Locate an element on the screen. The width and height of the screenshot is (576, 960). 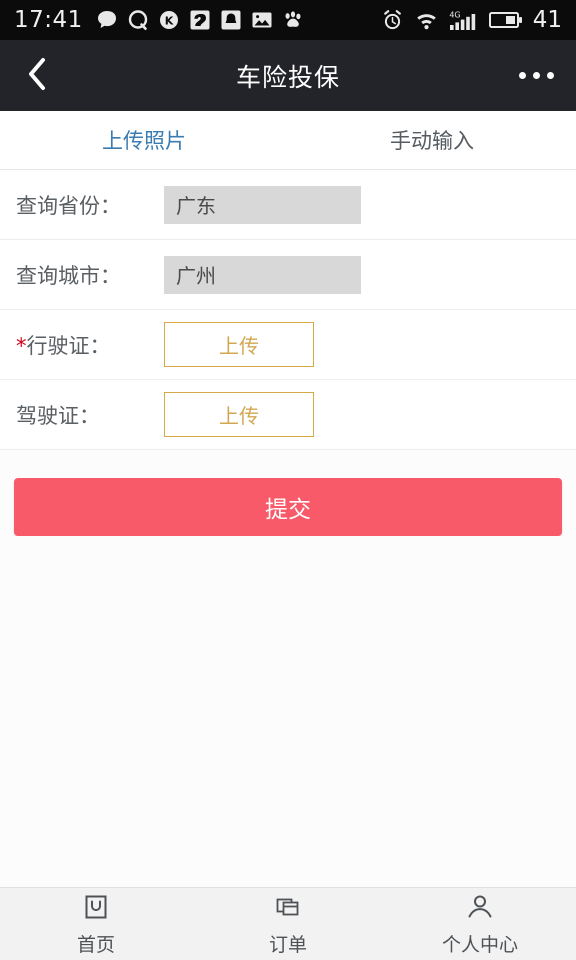
svg-text: K is located at coordinates (169, 21).